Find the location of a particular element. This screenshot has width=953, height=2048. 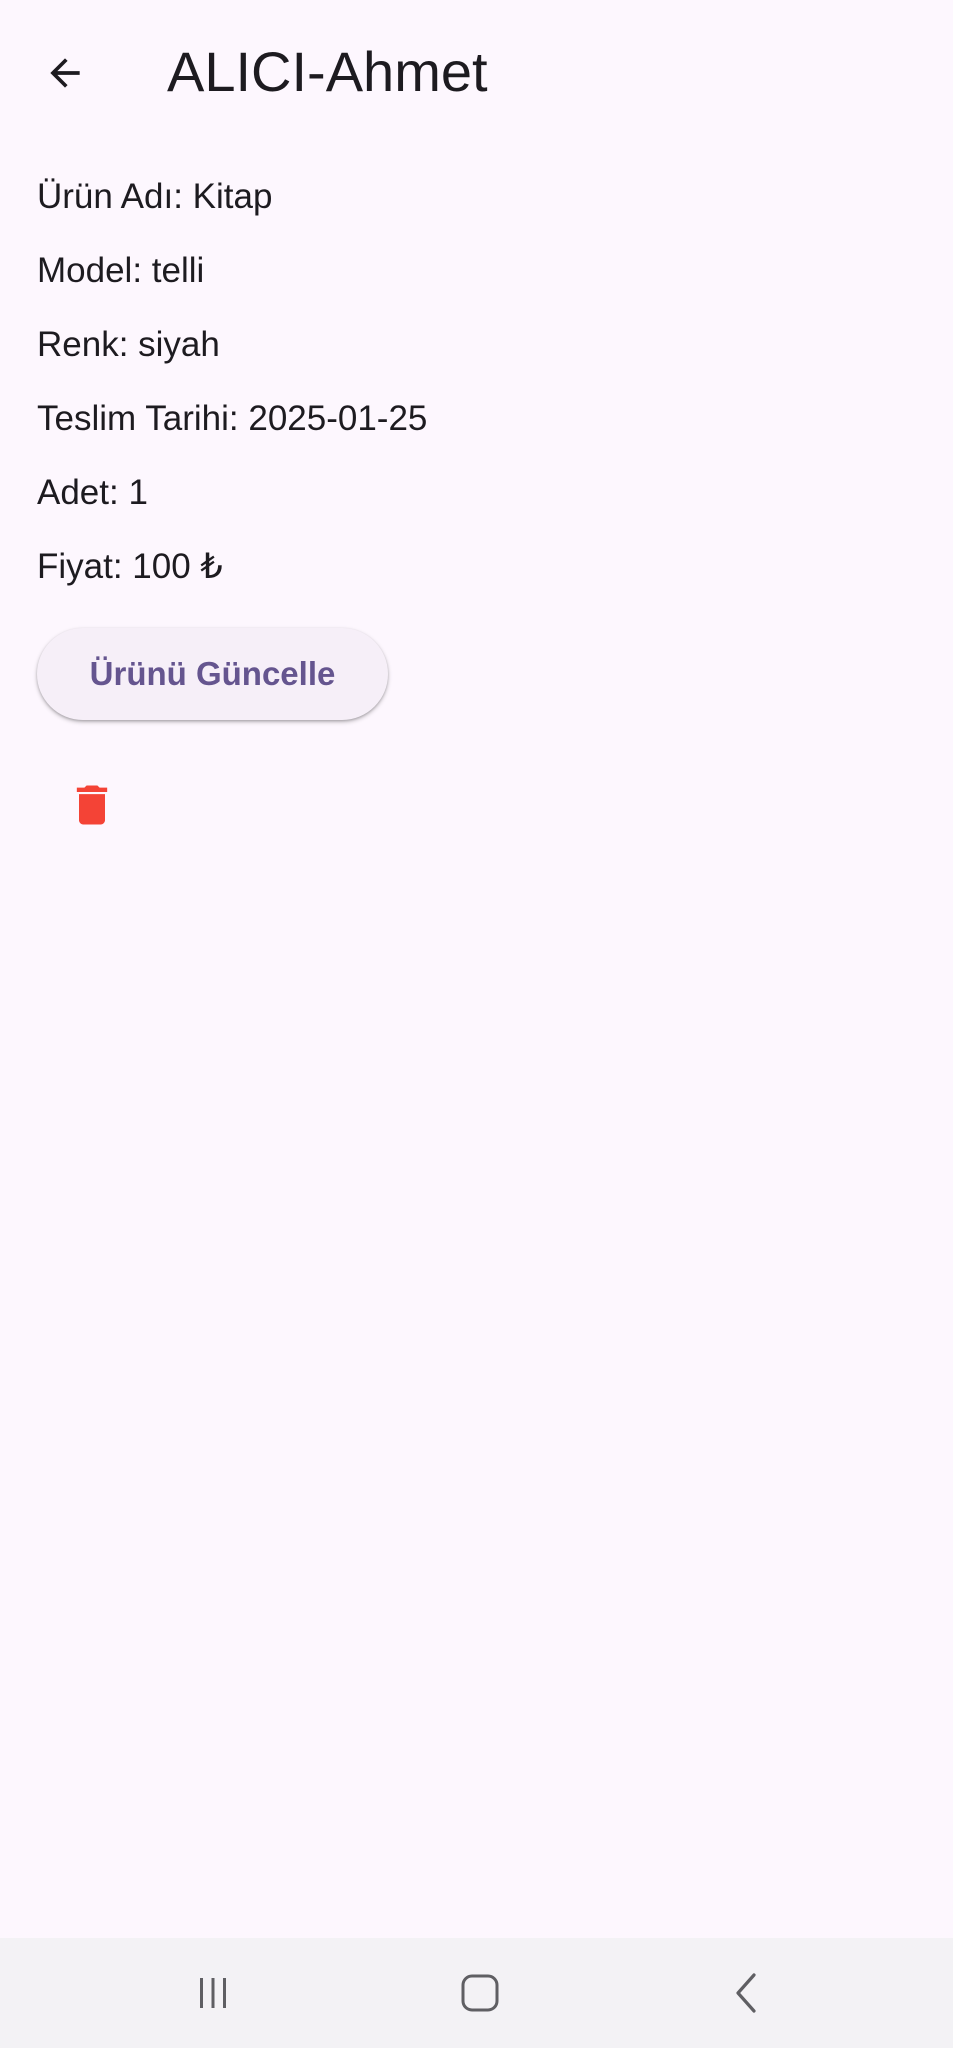

system-back-button is located at coordinates (747, 1993).